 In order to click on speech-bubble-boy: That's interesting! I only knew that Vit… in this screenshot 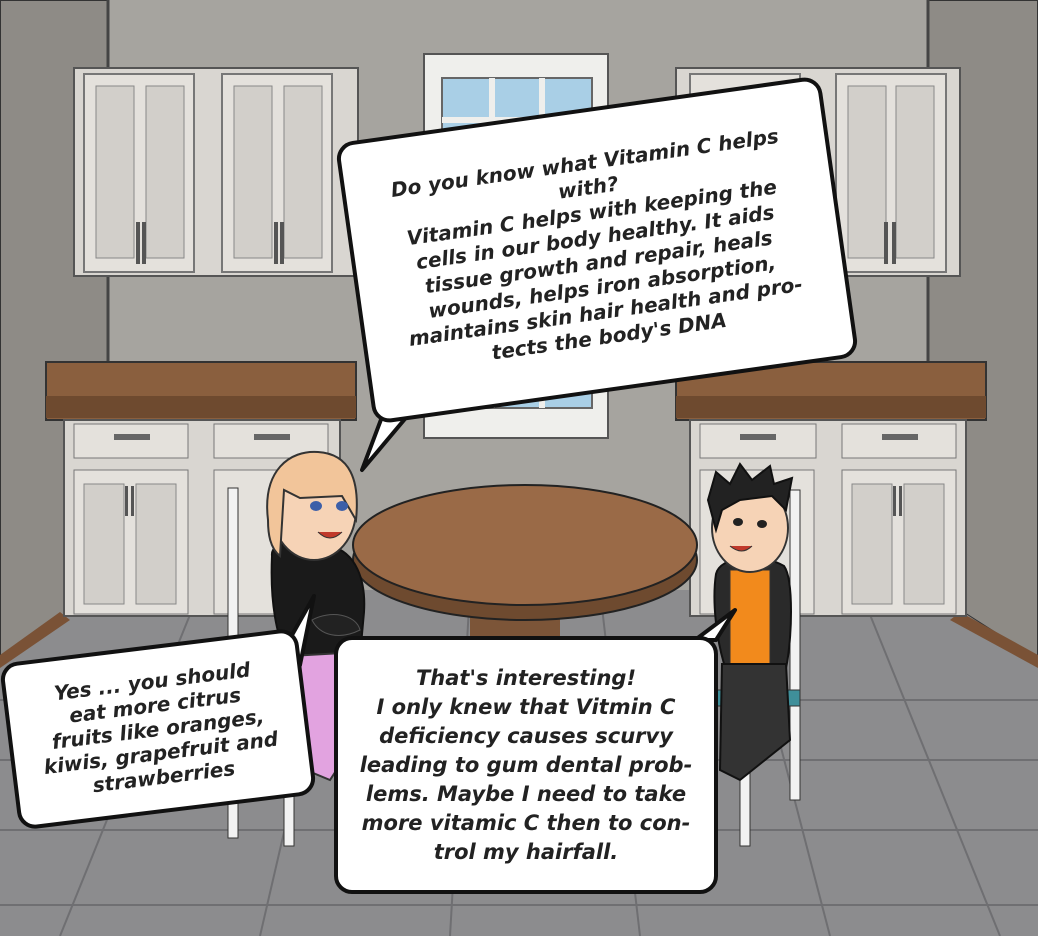, I will do `click(526, 765)`.